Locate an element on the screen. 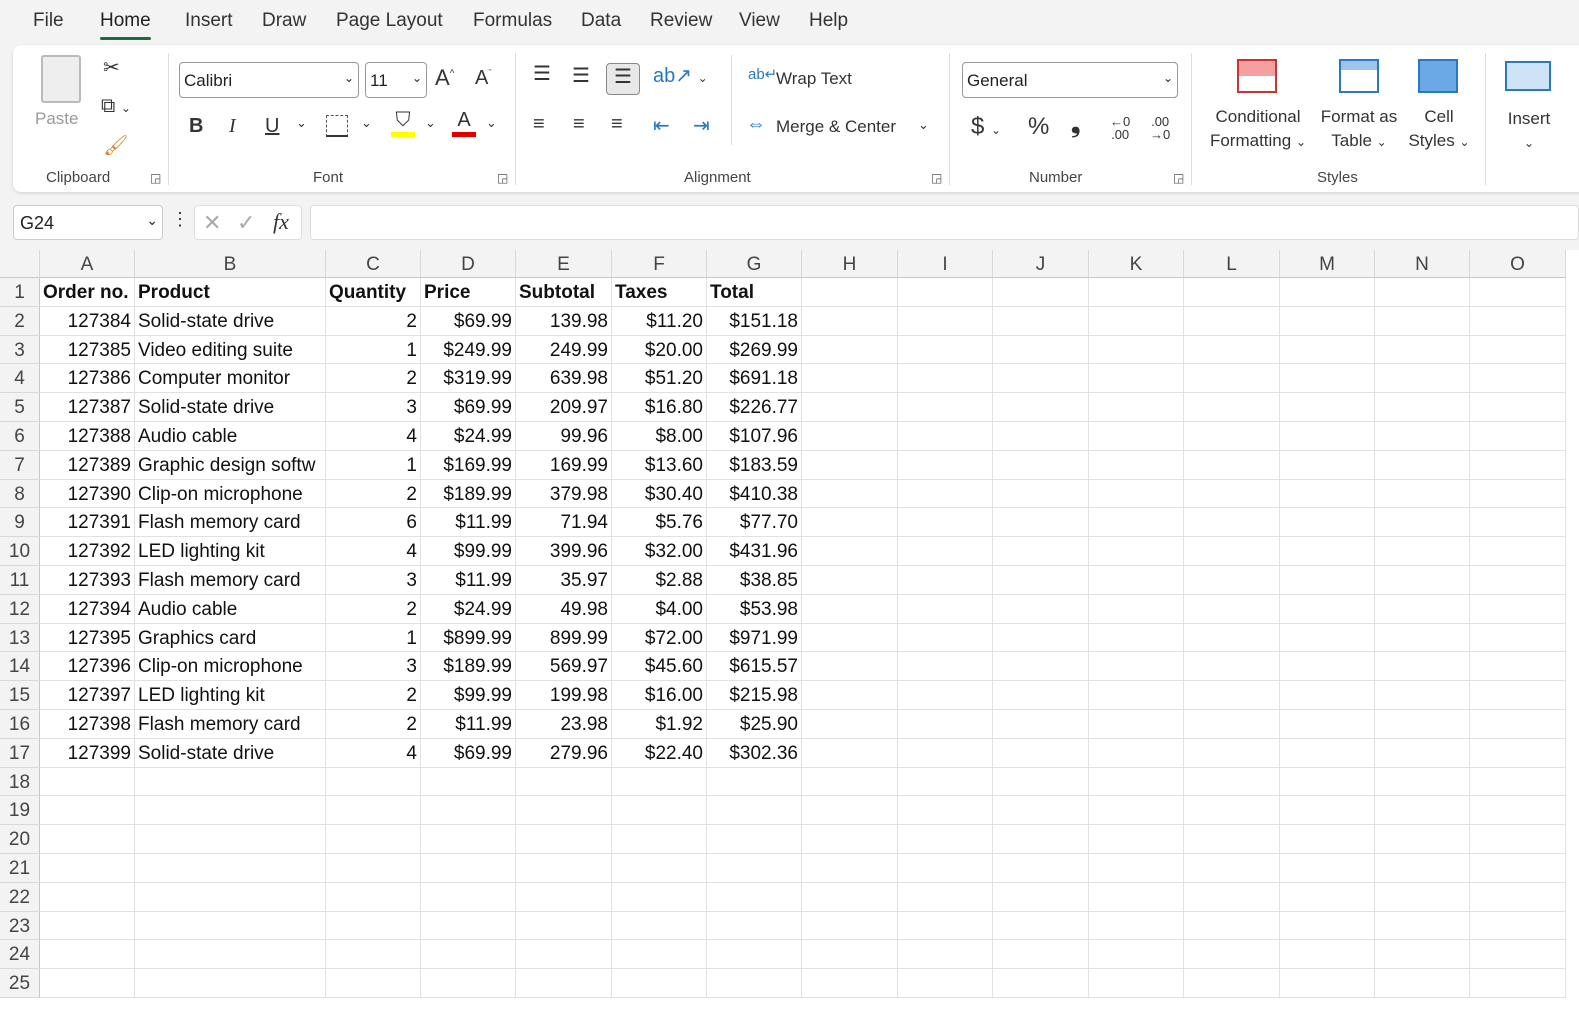 Image resolution: width=1579 pixels, height=1011 pixels. row-header-20: 20 is located at coordinates (20, 839).